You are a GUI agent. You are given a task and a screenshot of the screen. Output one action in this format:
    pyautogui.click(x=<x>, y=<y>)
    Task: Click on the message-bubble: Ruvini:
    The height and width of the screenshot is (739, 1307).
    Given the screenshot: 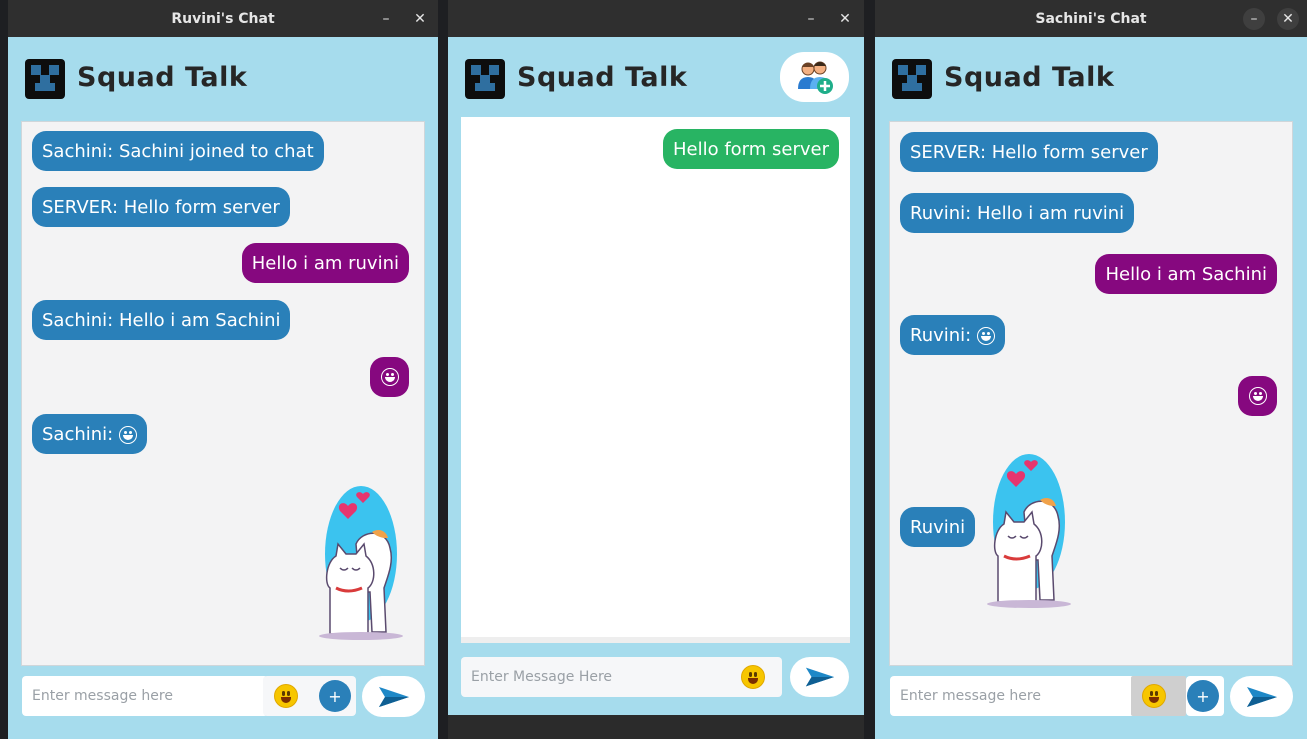 What is the action you would take?
    pyautogui.click(x=953, y=335)
    